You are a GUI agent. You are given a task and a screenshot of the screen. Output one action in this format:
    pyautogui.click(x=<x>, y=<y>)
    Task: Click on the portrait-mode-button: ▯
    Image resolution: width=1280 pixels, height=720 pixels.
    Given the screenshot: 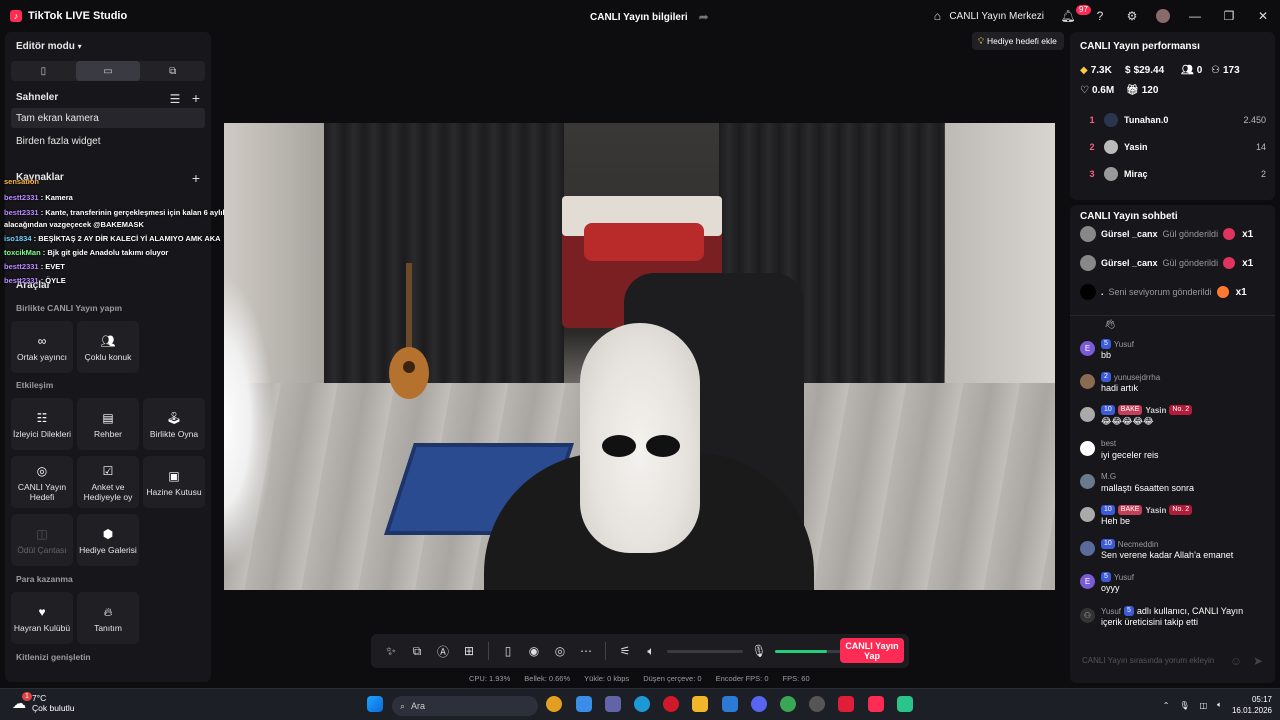 What is the action you would take?
    pyautogui.click(x=43, y=71)
    